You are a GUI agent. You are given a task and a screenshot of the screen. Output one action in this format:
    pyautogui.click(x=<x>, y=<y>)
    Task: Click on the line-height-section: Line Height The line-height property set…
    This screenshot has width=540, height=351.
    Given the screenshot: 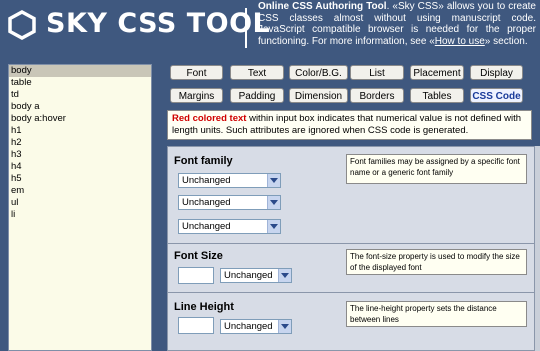 What is the action you would take?
    pyautogui.click(x=351, y=321)
    